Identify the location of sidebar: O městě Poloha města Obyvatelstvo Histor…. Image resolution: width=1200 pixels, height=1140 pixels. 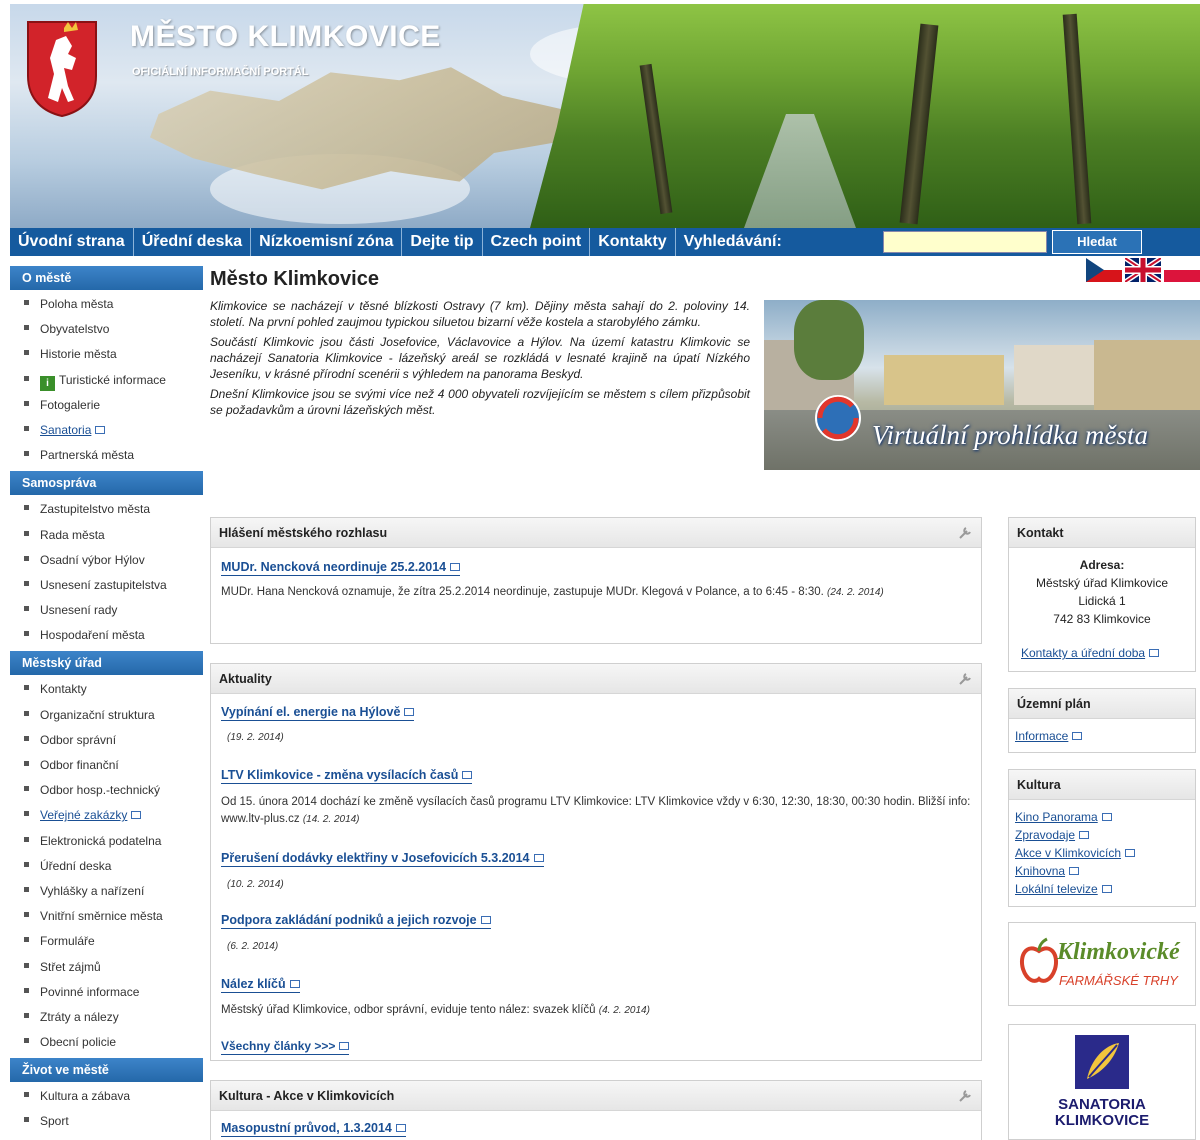
(106, 702).